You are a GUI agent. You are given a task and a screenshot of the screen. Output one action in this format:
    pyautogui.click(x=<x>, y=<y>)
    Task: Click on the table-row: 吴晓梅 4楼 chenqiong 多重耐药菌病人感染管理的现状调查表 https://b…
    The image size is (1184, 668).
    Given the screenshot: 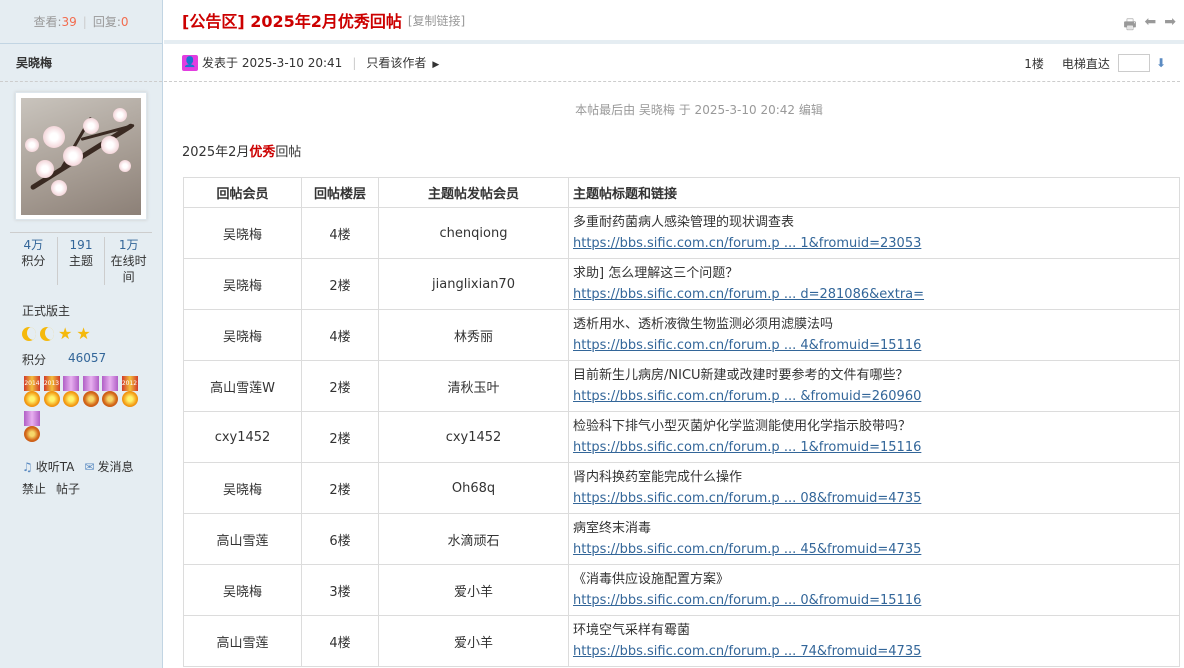 What is the action you would take?
    pyautogui.click(x=681, y=233)
    